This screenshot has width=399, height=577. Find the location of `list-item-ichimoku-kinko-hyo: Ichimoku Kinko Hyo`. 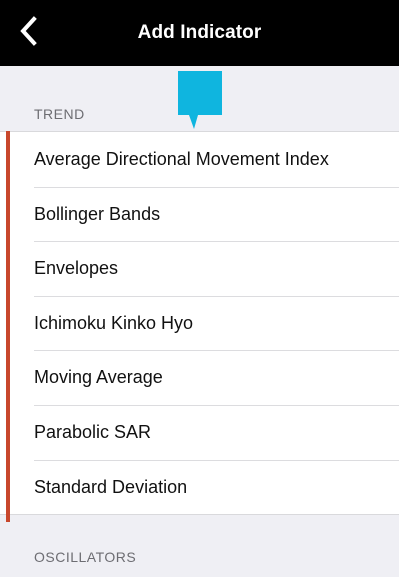

list-item-ichimoku-kinko-hyo: Ichimoku Kinko Hyo is located at coordinates (199, 323).